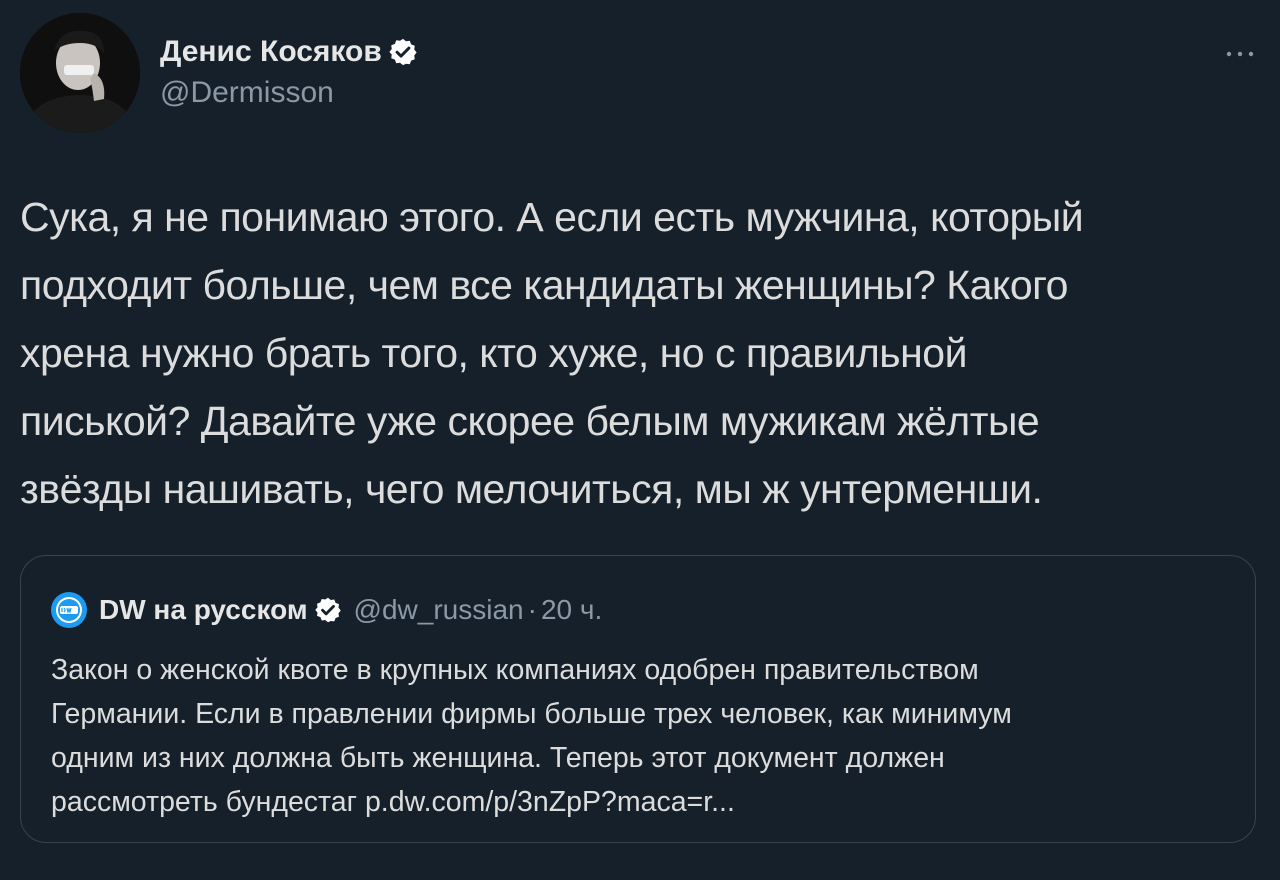 The image size is (1280, 880). I want to click on author-name-row: Денис Косяков, so click(289, 52).